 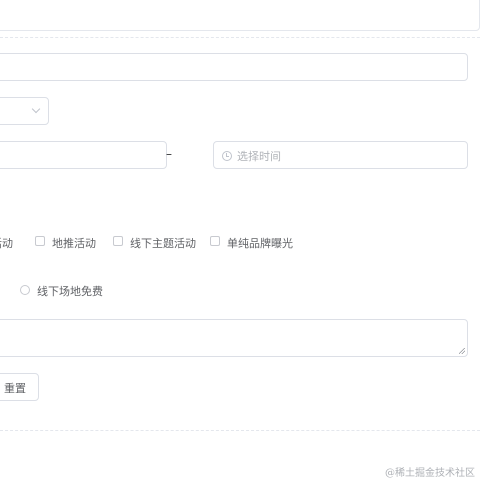 What do you see at coordinates (430, 473) in the screenshot?
I see `watermark-text: @稀土掘金技术社区` at bounding box center [430, 473].